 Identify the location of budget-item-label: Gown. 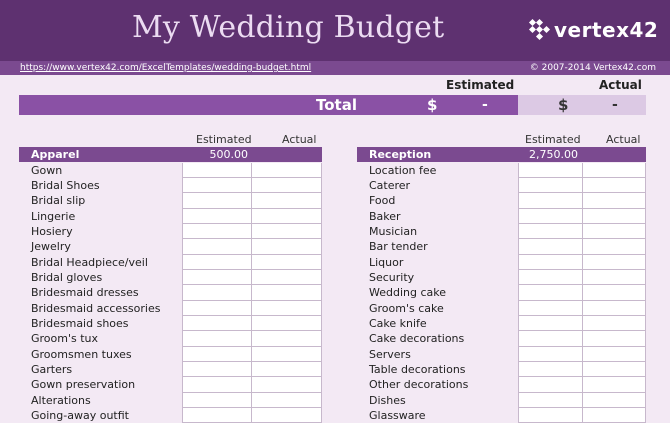
(47, 170).